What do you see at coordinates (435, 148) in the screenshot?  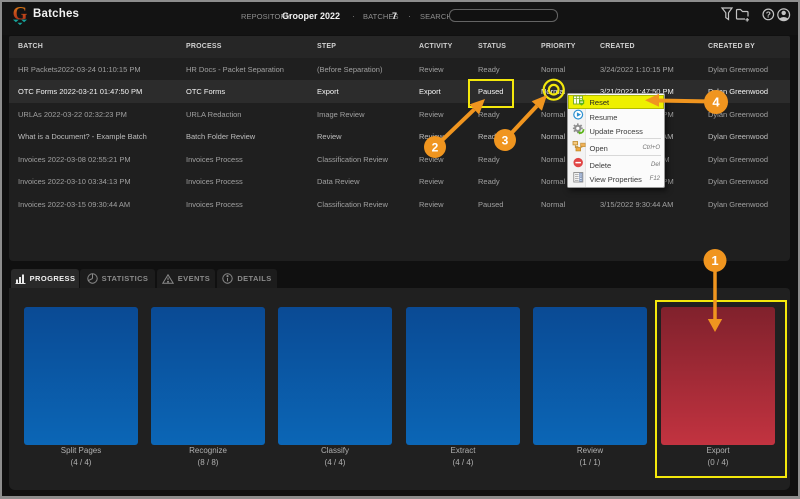 I see `svg-text: 2` at bounding box center [435, 148].